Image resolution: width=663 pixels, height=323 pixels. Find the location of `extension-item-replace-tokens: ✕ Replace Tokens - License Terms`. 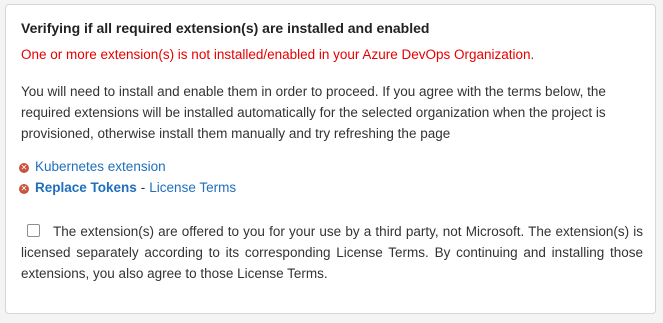

extension-item-replace-tokens: ✕ Replace Tokens - License Terms is located at coordinates (127, 187).